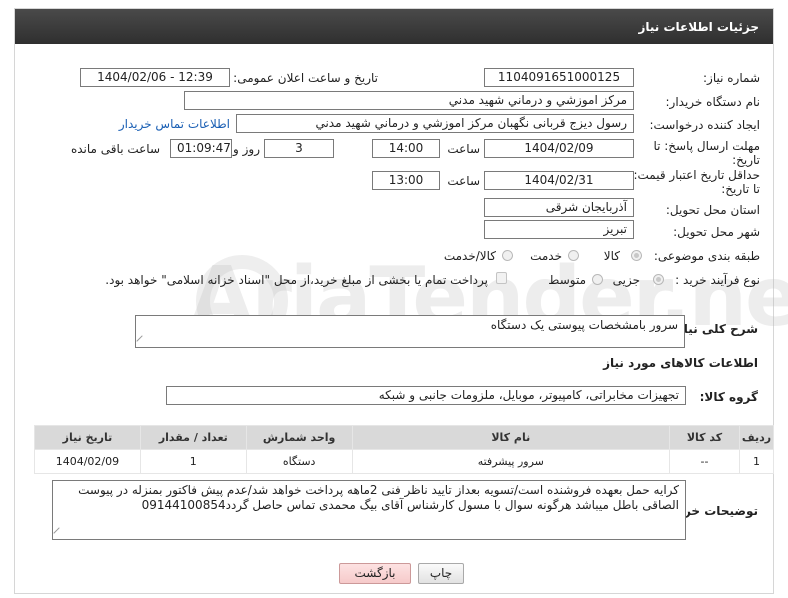 The image size is (788, 598). Describe the element at coordinates (746, 160) in the screenshot. I see `deadline-label-date: تاریخ:` at that location.